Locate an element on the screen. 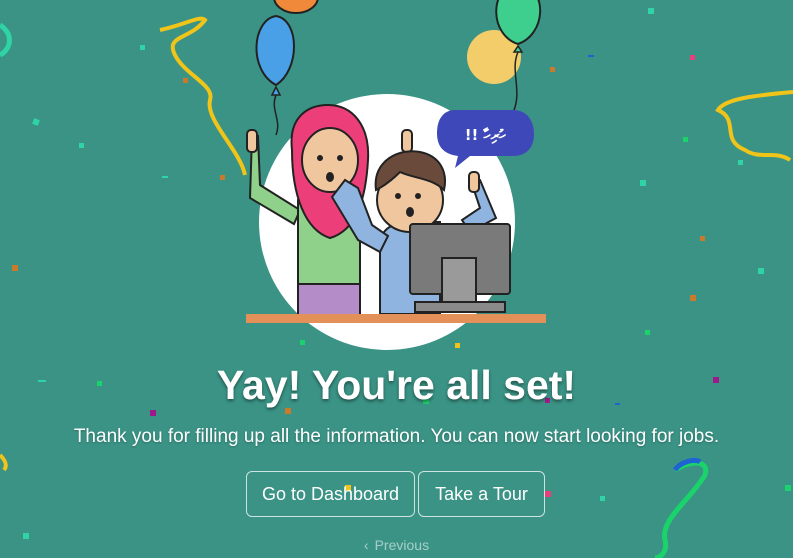 Image resolution: width=793 pixels, height=558 pixels. chevron-left-icon: ‹ is located at coordinates (366, 545).